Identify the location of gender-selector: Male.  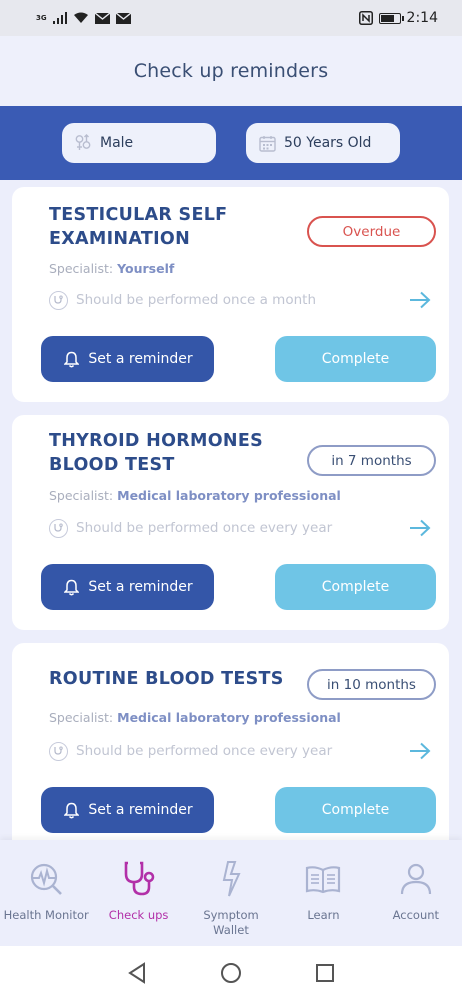
(139, 143).